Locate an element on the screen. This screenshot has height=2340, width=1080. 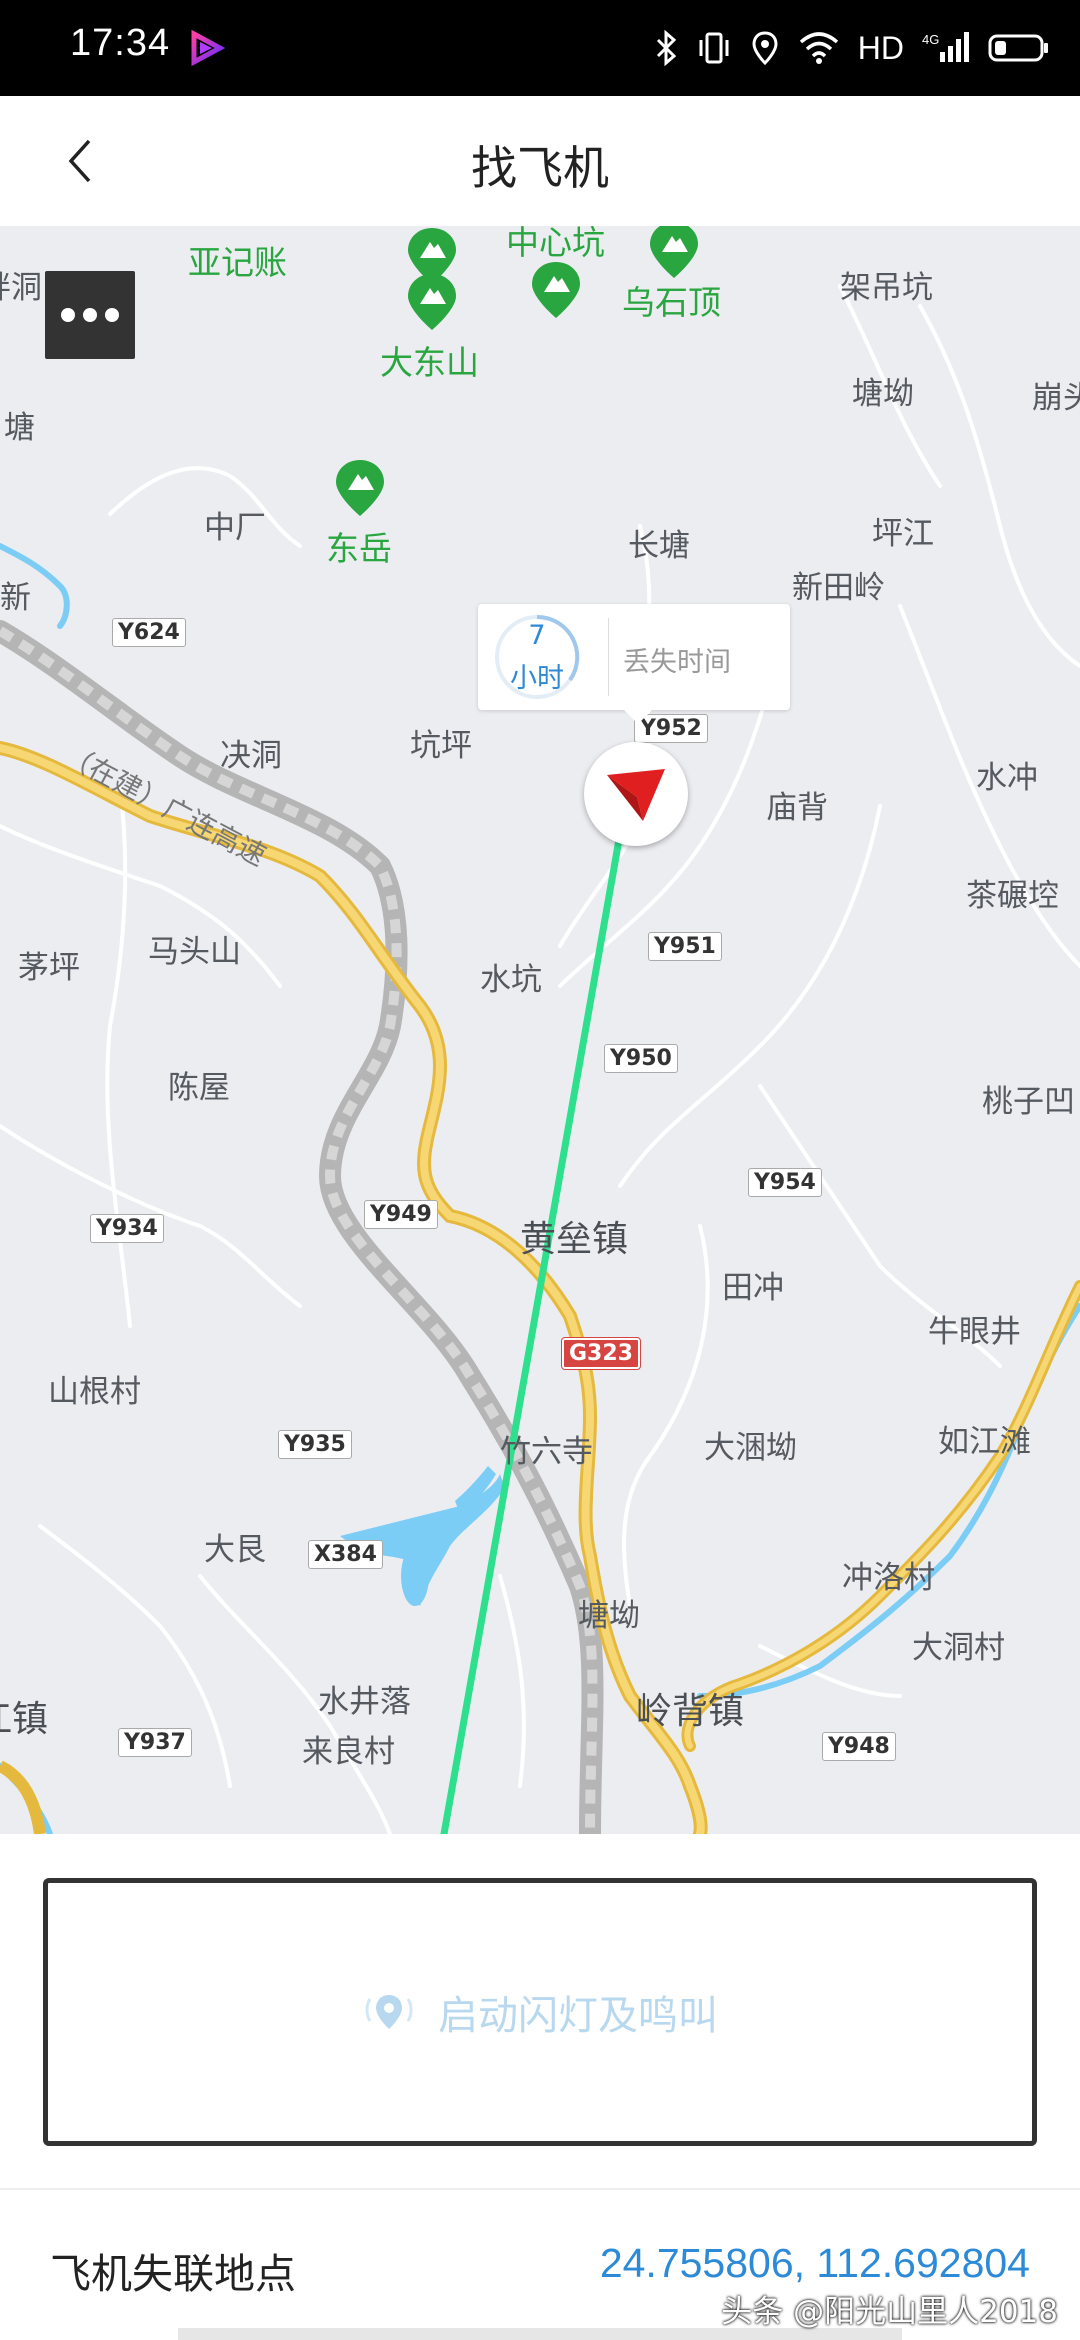
place-label: 水井落 is located at coordinates (364, 1702).